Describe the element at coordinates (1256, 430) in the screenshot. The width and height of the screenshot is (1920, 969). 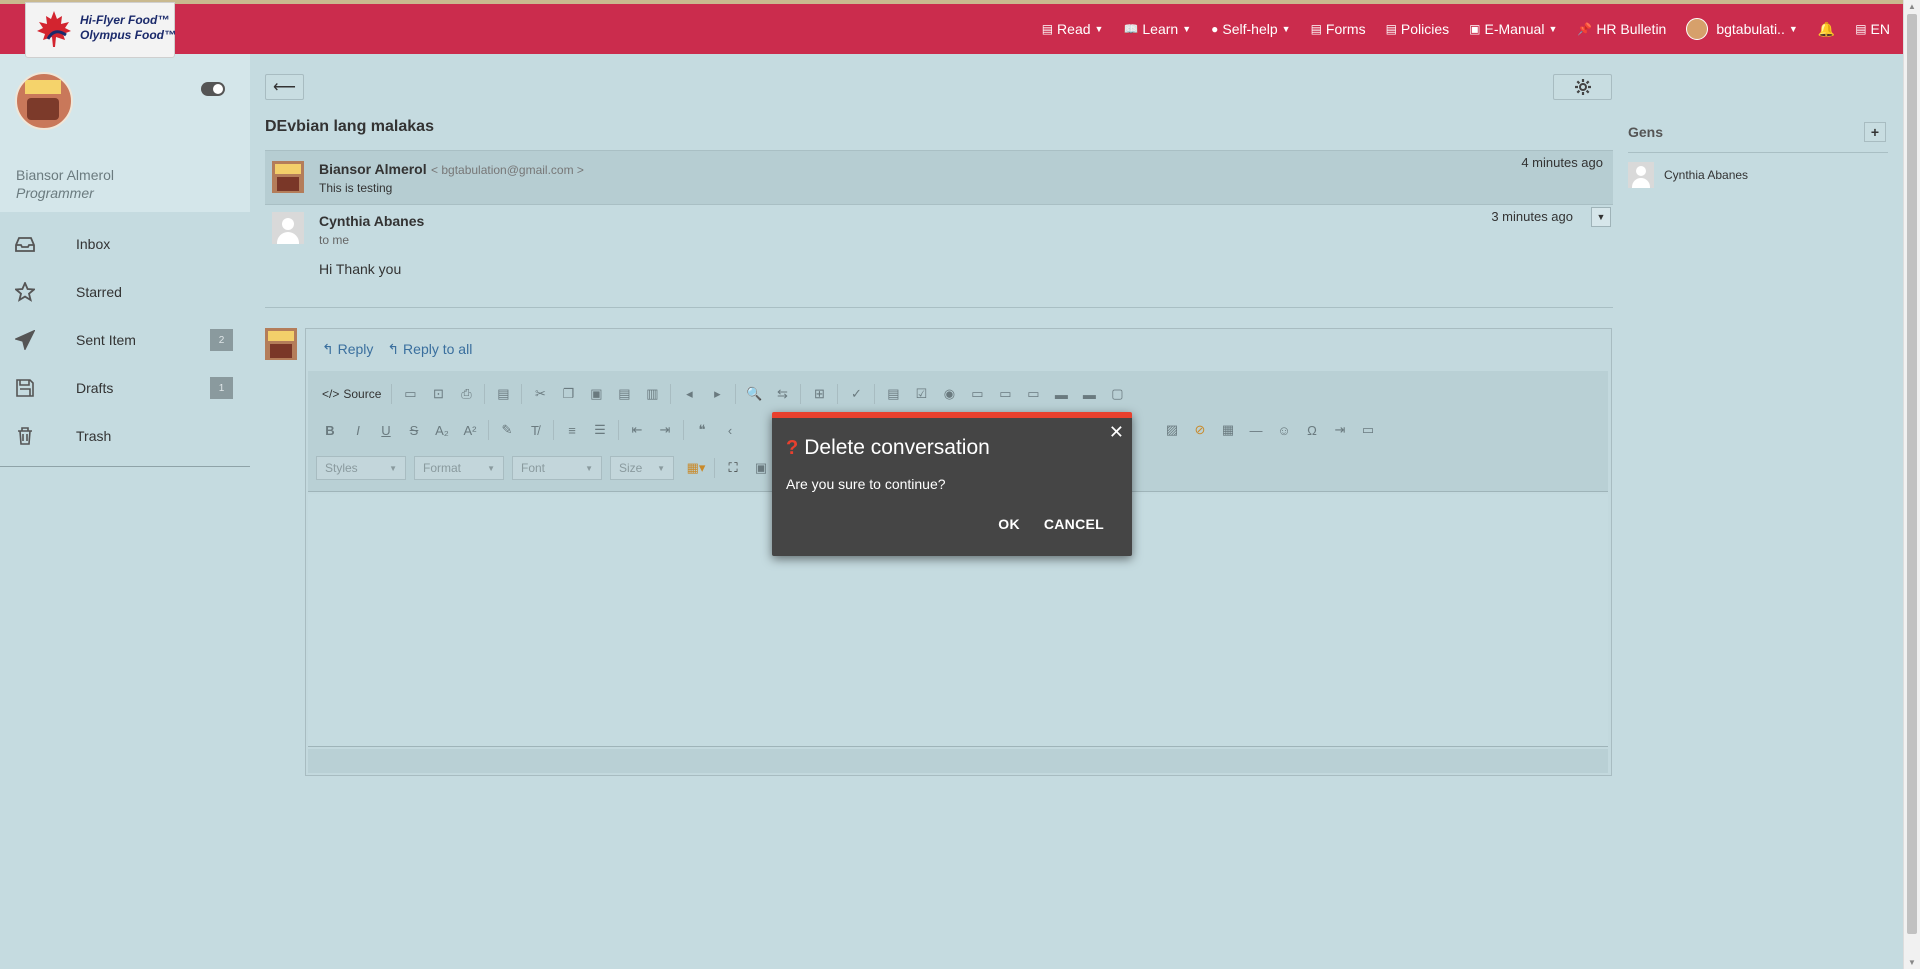
I see `horizontal-line-icon: —` at that location.